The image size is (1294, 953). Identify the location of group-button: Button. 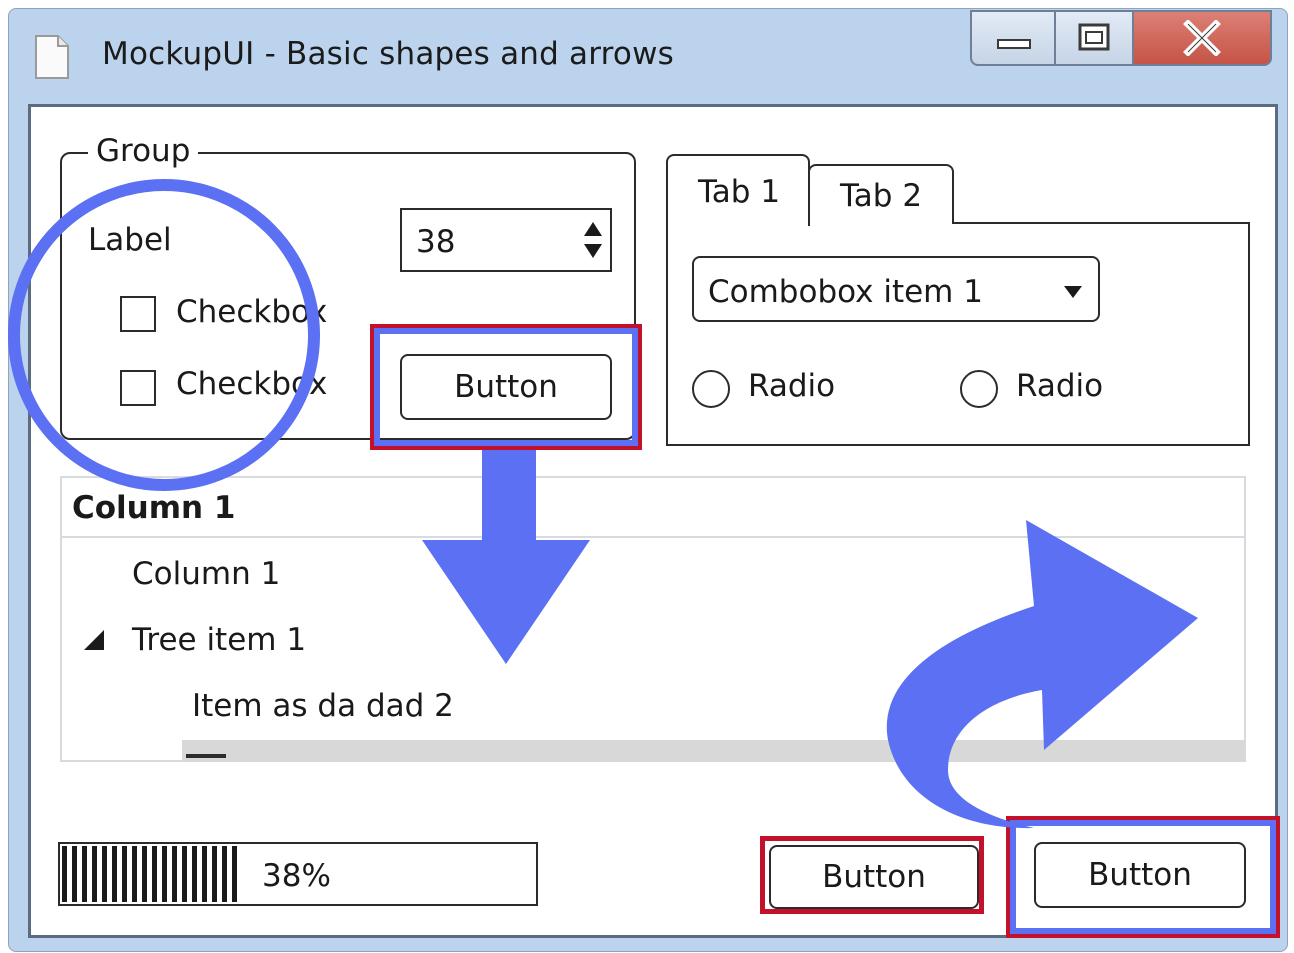
(506, 387).